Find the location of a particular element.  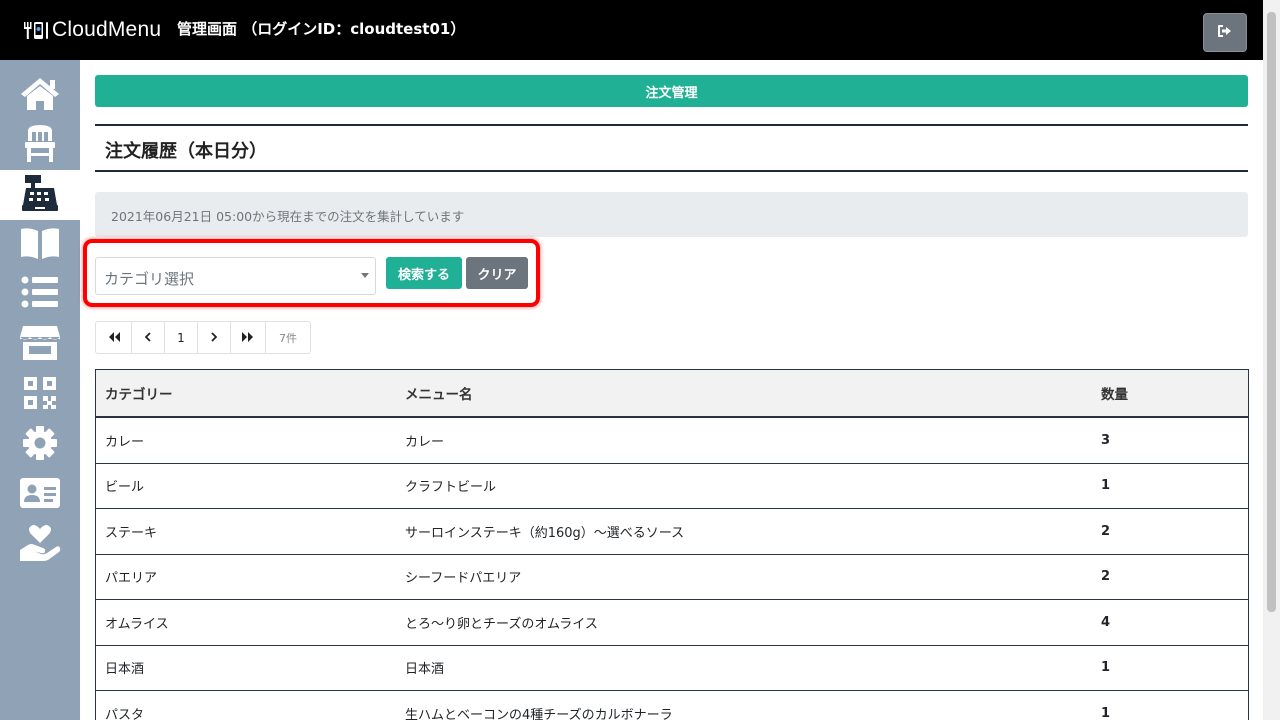

sidebar-item-settings is located at coordinates (40, 445).